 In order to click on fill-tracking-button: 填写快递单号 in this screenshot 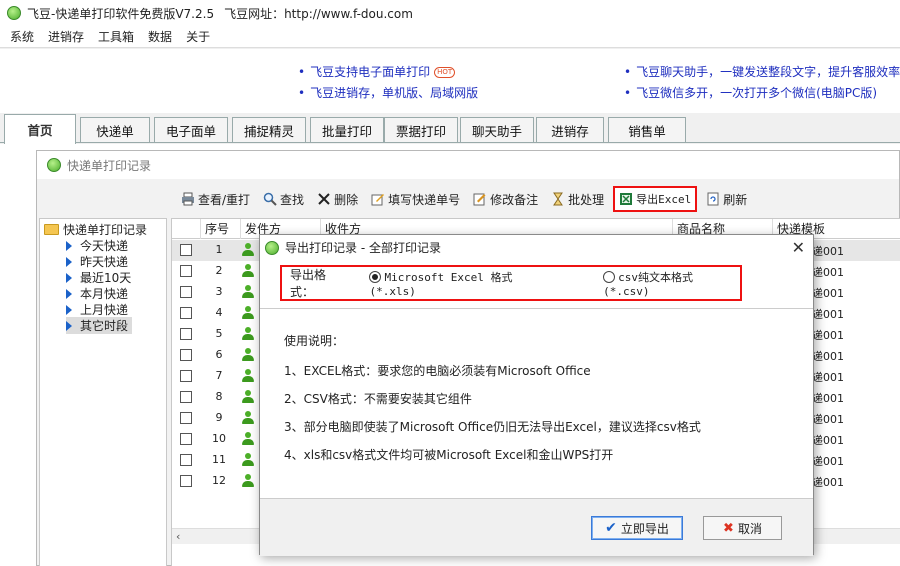, I will do `click(415, 199)`.